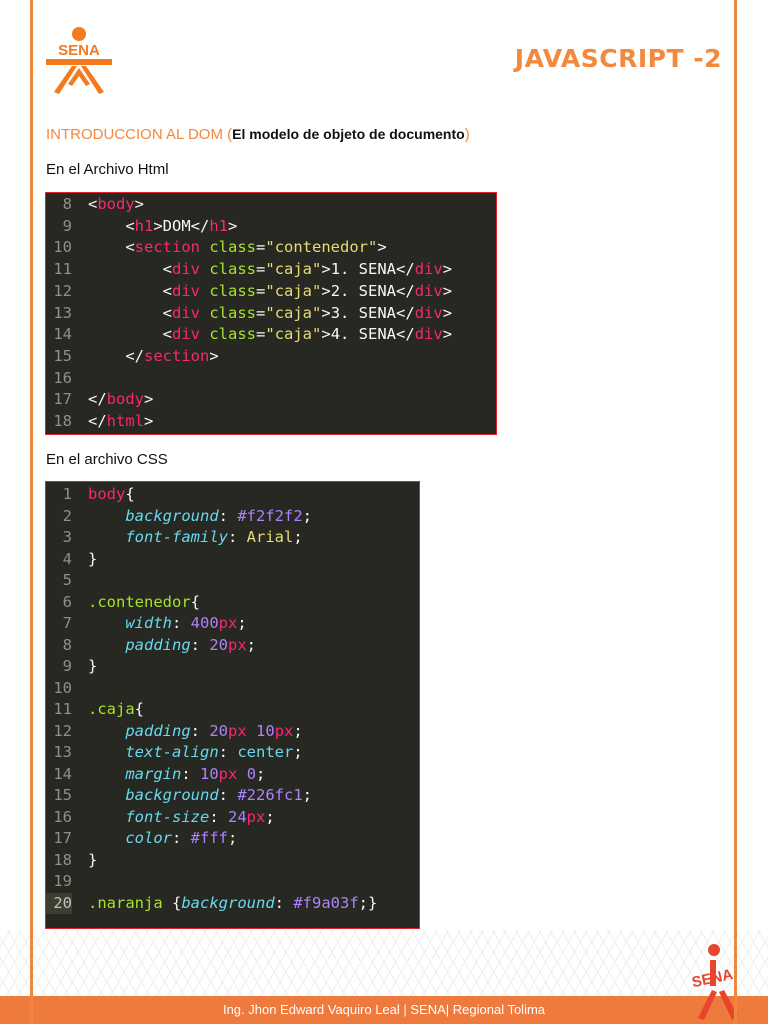  I want to click on code-line: 15 </section >, so click(271, 357).